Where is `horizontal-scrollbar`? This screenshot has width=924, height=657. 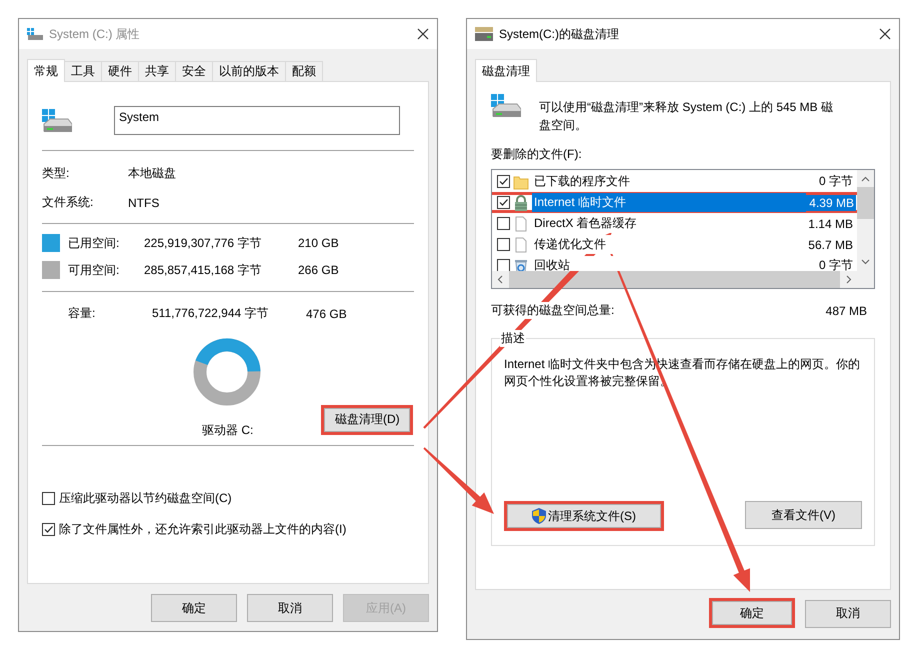 horizontal-scrollbar is located at coordinates (683, 279).